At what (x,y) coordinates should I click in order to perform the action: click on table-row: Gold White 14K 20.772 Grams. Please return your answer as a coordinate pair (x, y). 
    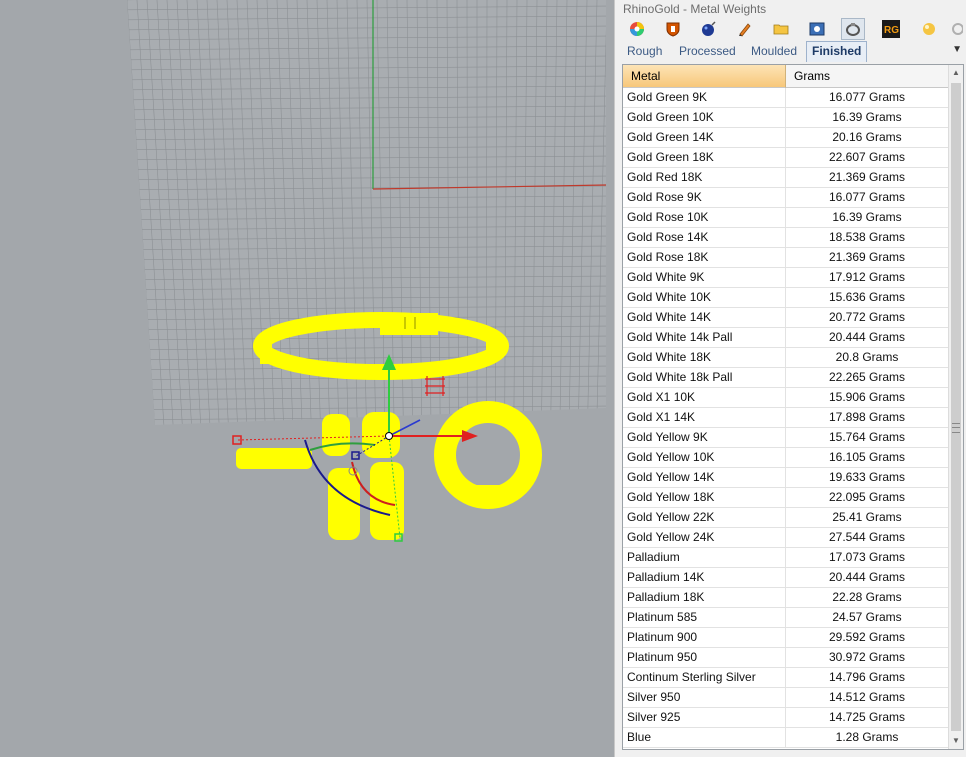
    Looking at the image, I should click on (785, 318).